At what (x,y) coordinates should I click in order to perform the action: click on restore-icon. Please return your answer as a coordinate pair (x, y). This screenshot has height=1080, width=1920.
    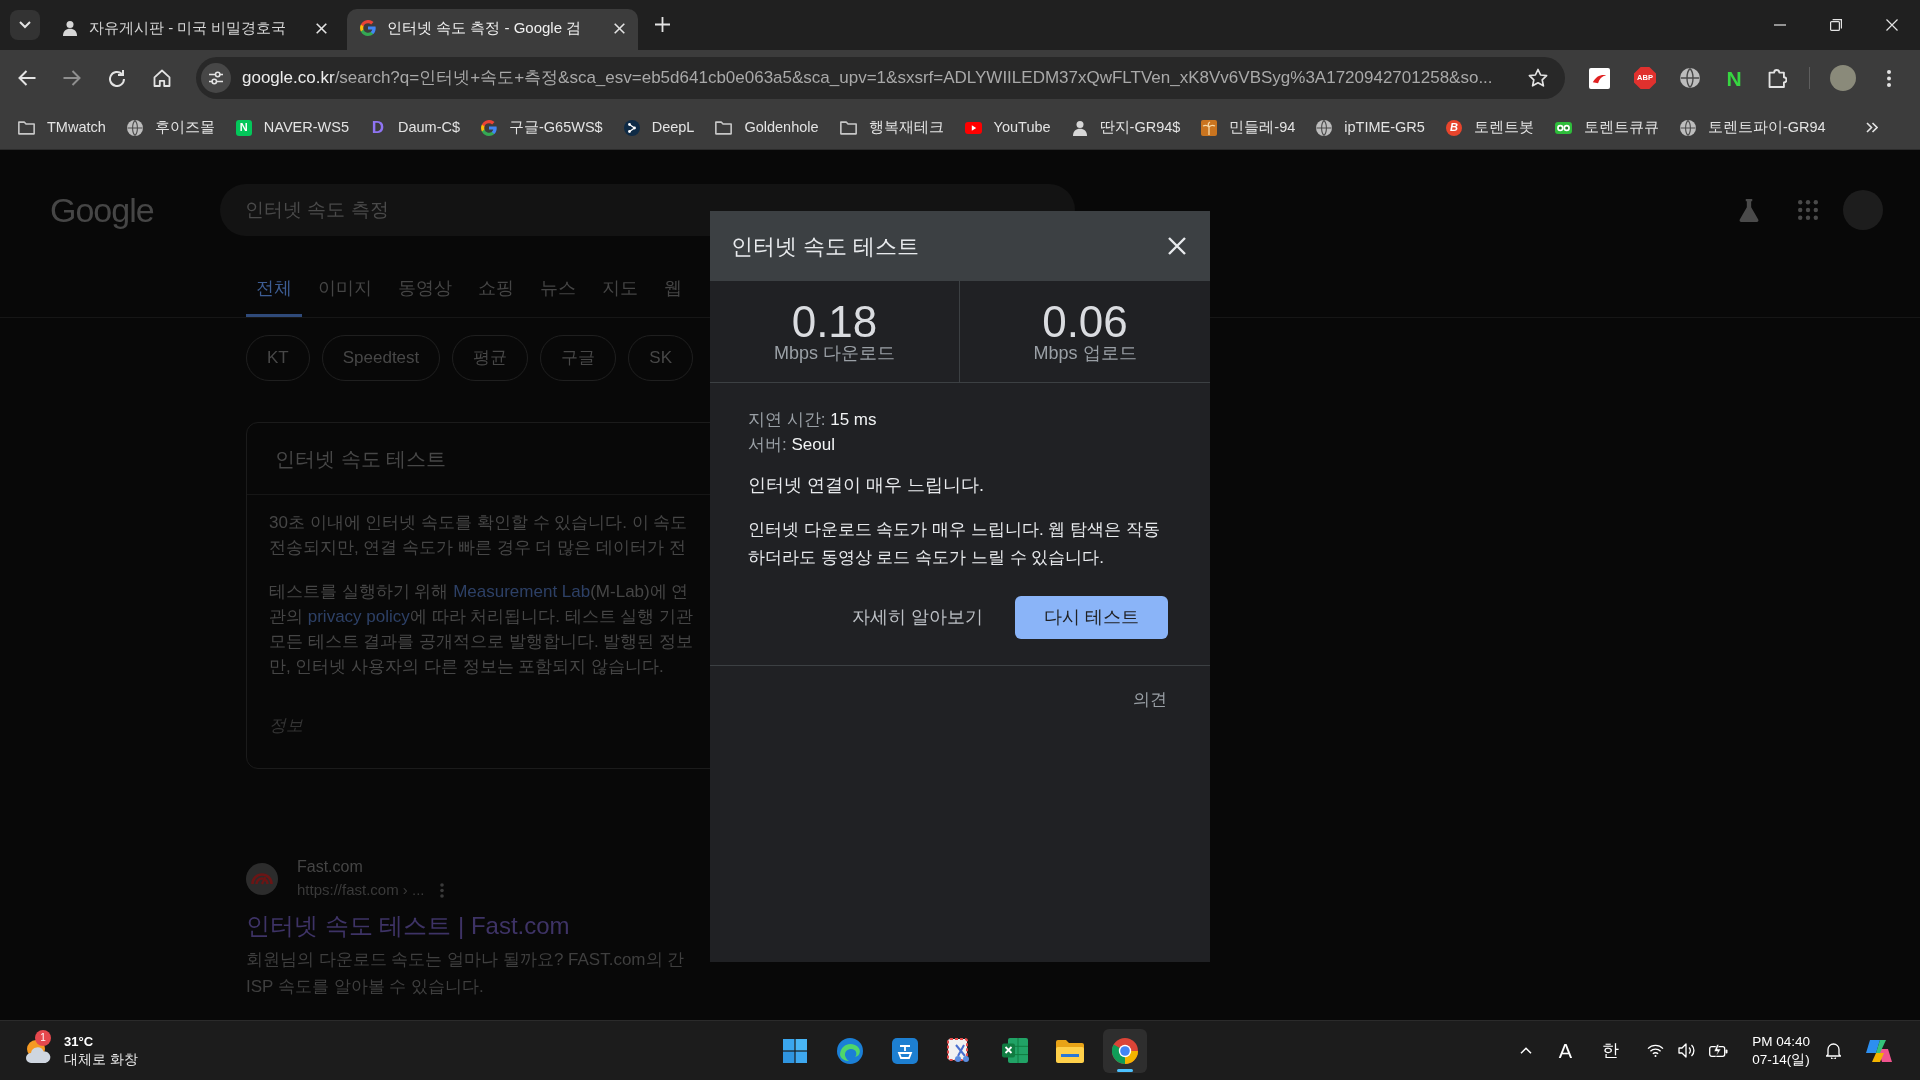
    Looking at the image, I should click on (1836, 25).